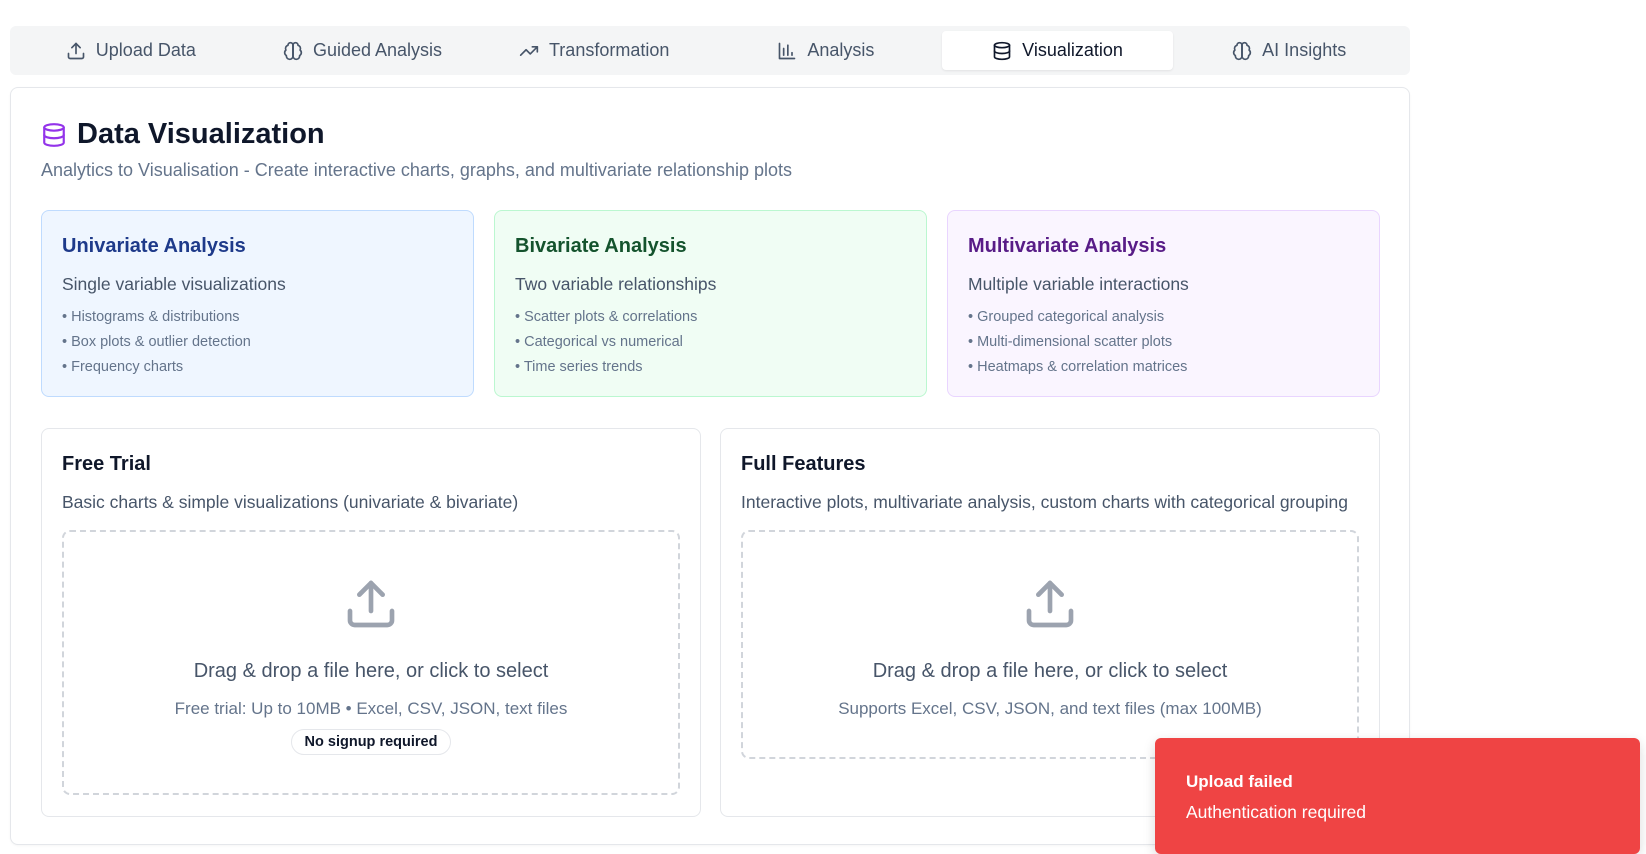 This screenshot has height=854, width=1646. Describe the element at coordinates (1070, 342) in the screenshot. I see `list-item: • Multi-dimensional scatter plots` at that location.